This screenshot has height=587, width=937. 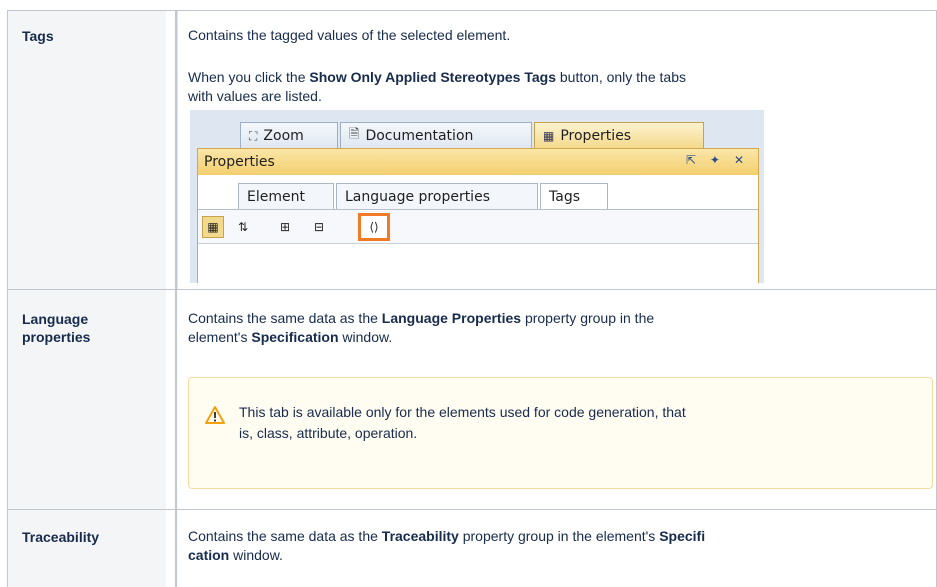 I want to click on table-icon: ▦, so click(x=549, y=136).